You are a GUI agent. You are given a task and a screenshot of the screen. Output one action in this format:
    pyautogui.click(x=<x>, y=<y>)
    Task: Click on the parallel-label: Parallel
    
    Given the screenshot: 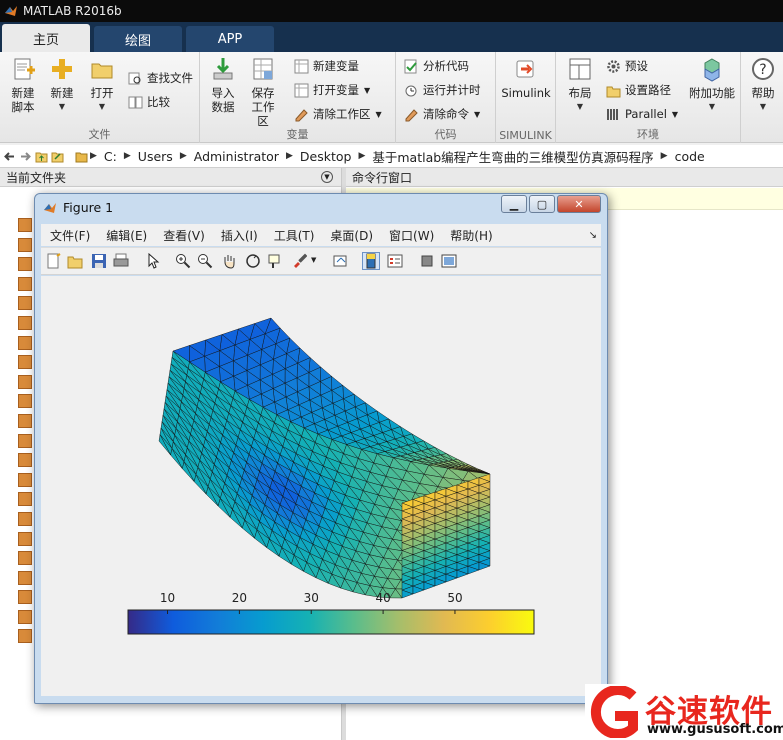 What is the action you would take?
    pyautogui.click(x=646, y=114)
    